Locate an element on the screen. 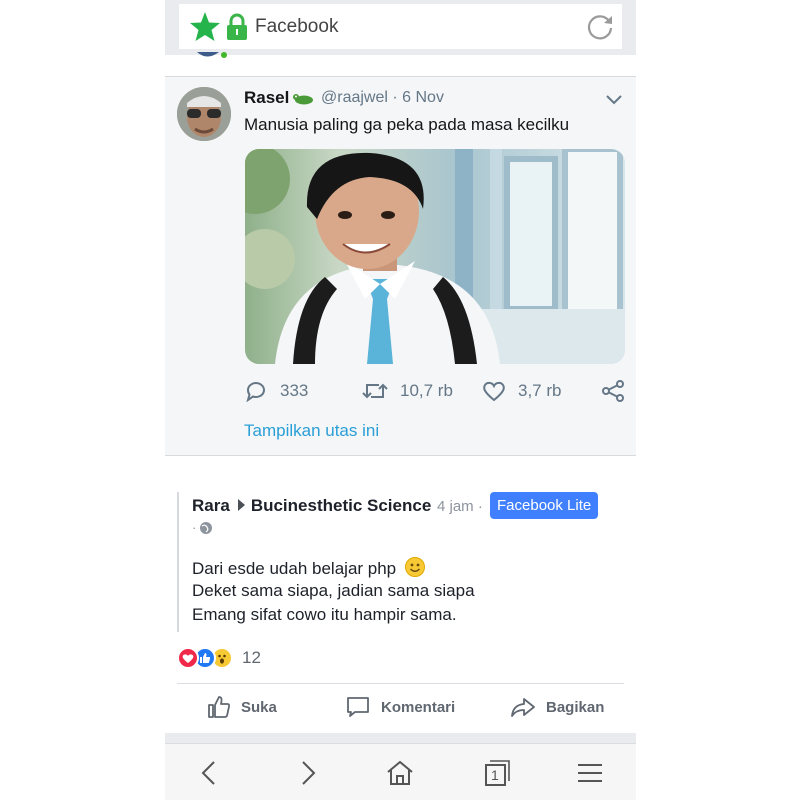  chevron-down-icon is located at coordinates (614, 99).